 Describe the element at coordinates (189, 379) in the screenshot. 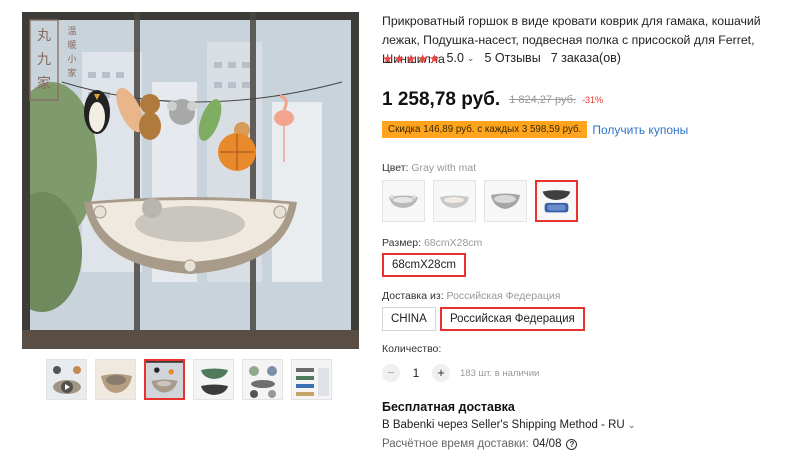

I see `thumbnail-strip` at that location.